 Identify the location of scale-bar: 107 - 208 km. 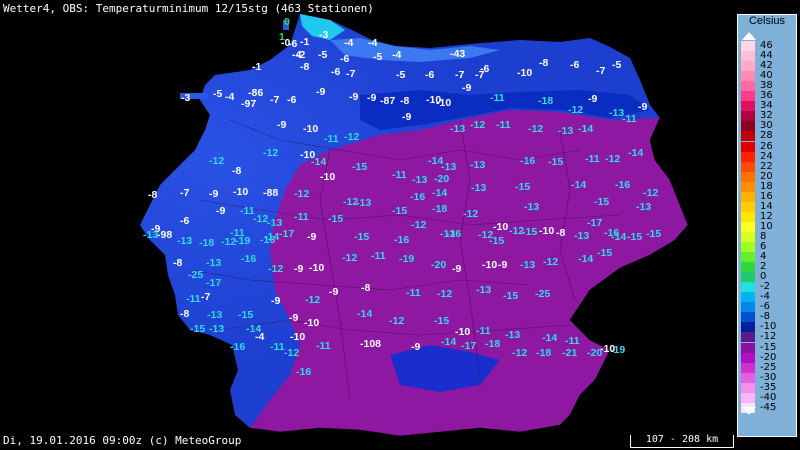
(682, 441).